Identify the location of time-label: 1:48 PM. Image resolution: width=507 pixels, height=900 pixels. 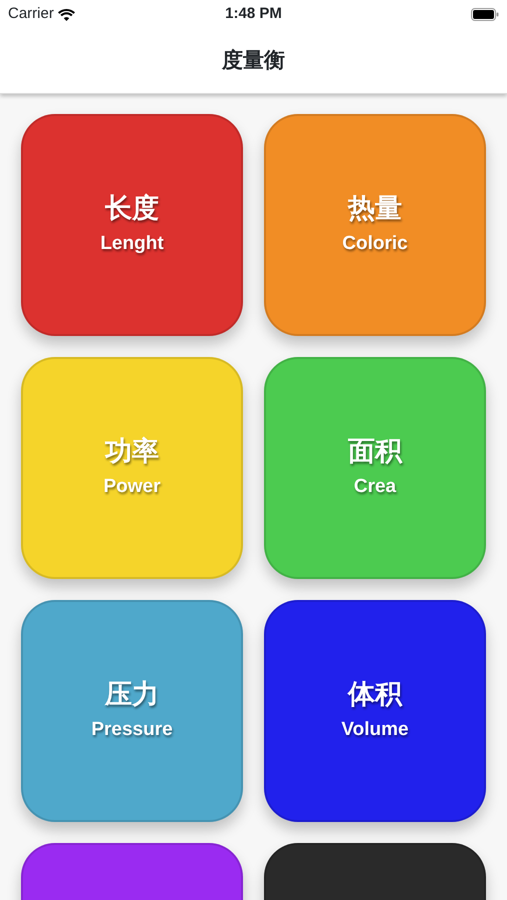
(253, 14).